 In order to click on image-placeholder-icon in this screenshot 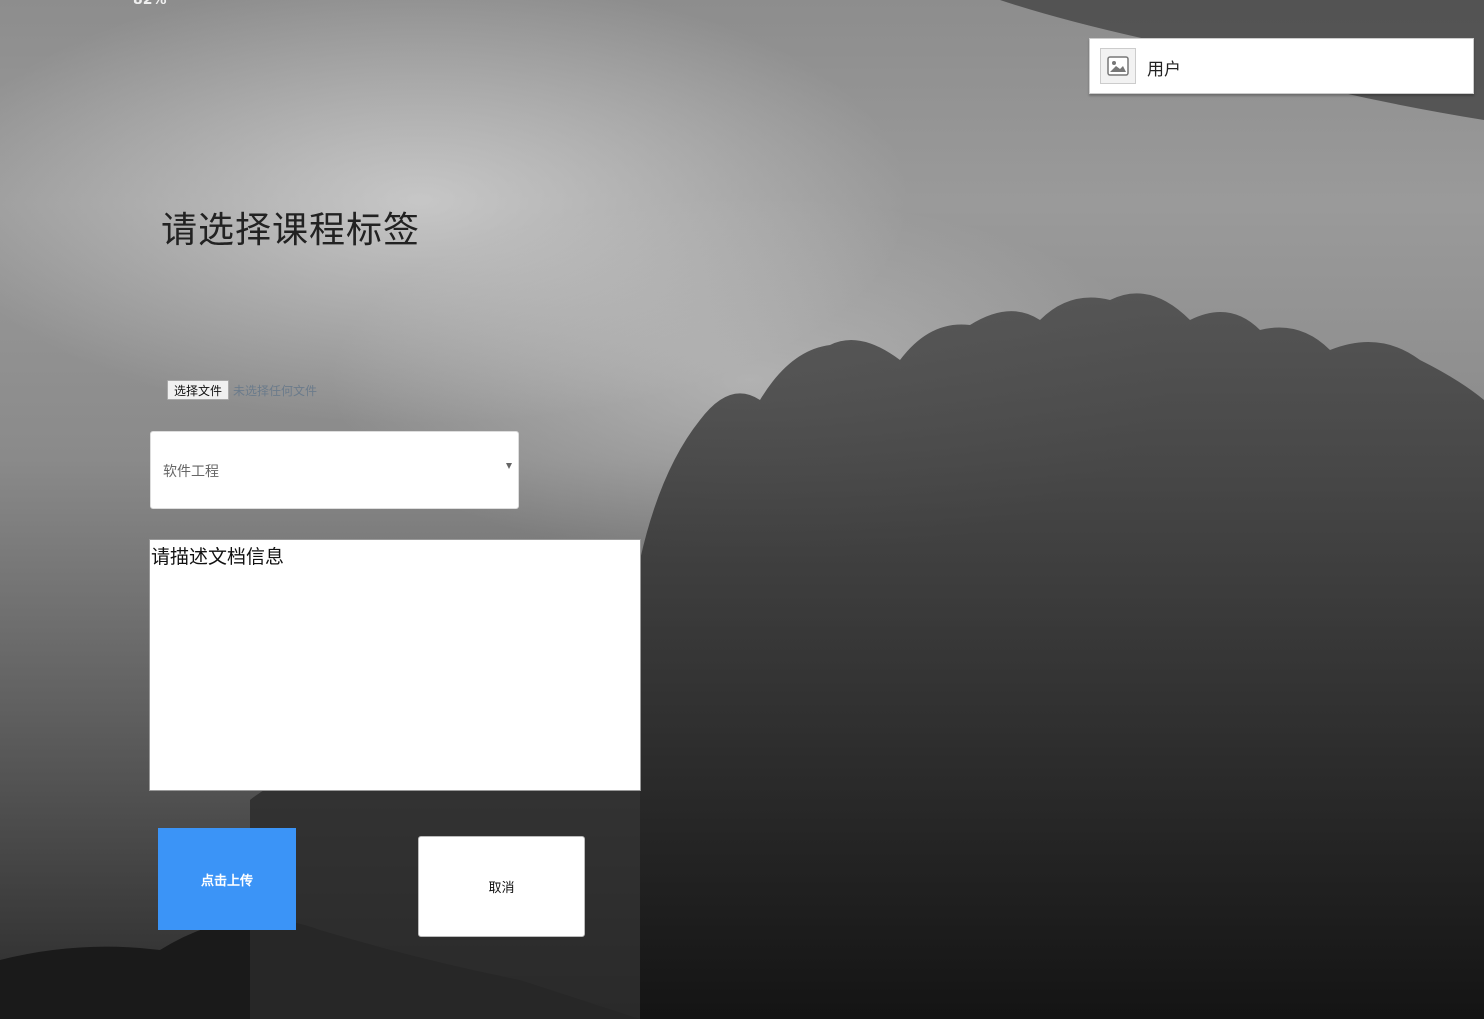, I will do `click(1118, 66)`.